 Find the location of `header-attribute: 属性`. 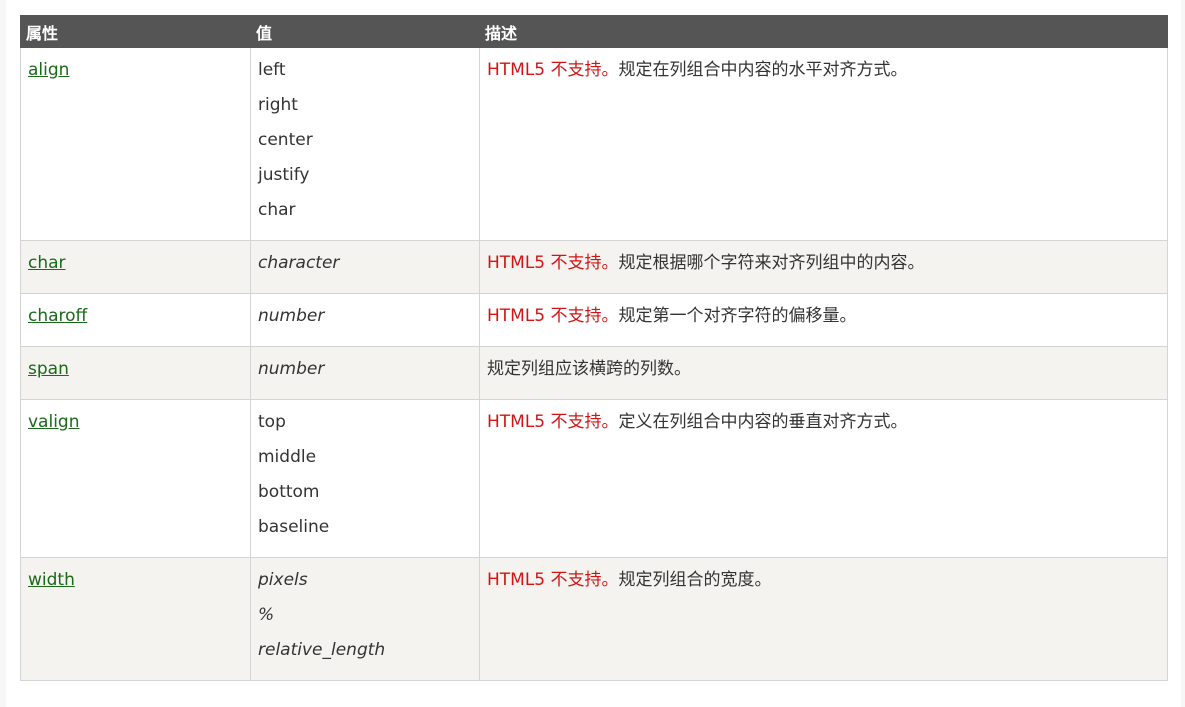

header-attribute: 属性 is located at coordinates (135, 31).